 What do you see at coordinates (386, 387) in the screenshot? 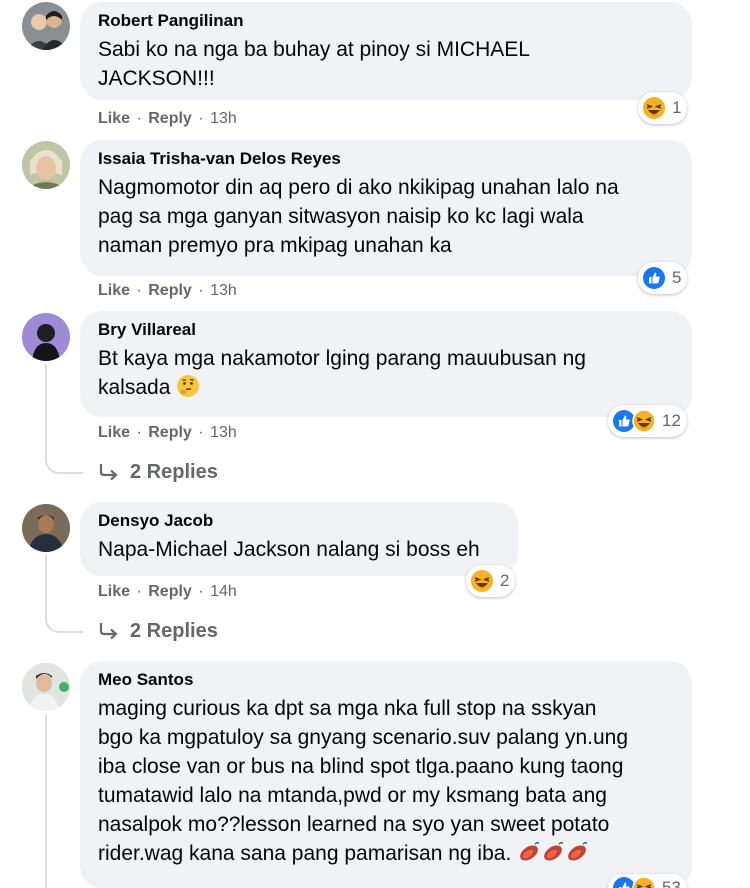
I see `comment-text-line: kalsada` at bounding box center [386, 387].